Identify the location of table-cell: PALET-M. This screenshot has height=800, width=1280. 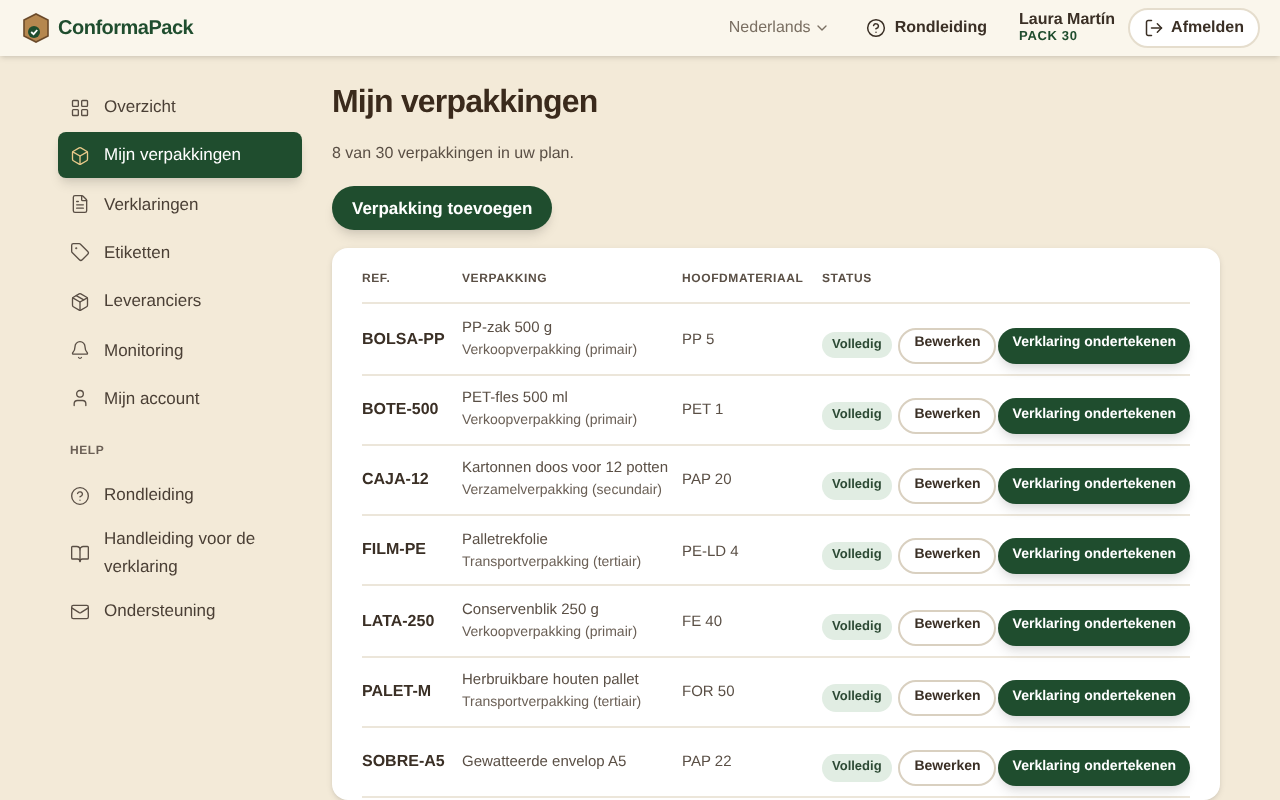
(412, 691).